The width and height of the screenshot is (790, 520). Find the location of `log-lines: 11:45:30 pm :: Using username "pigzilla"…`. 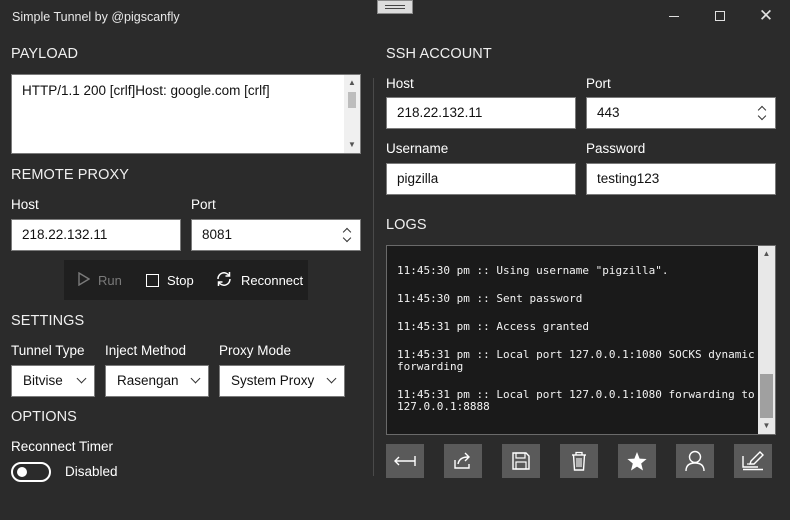

log-lines: 11:45:30 pm :: Using username "pigzilla"… is located at coordinates (577, 347).